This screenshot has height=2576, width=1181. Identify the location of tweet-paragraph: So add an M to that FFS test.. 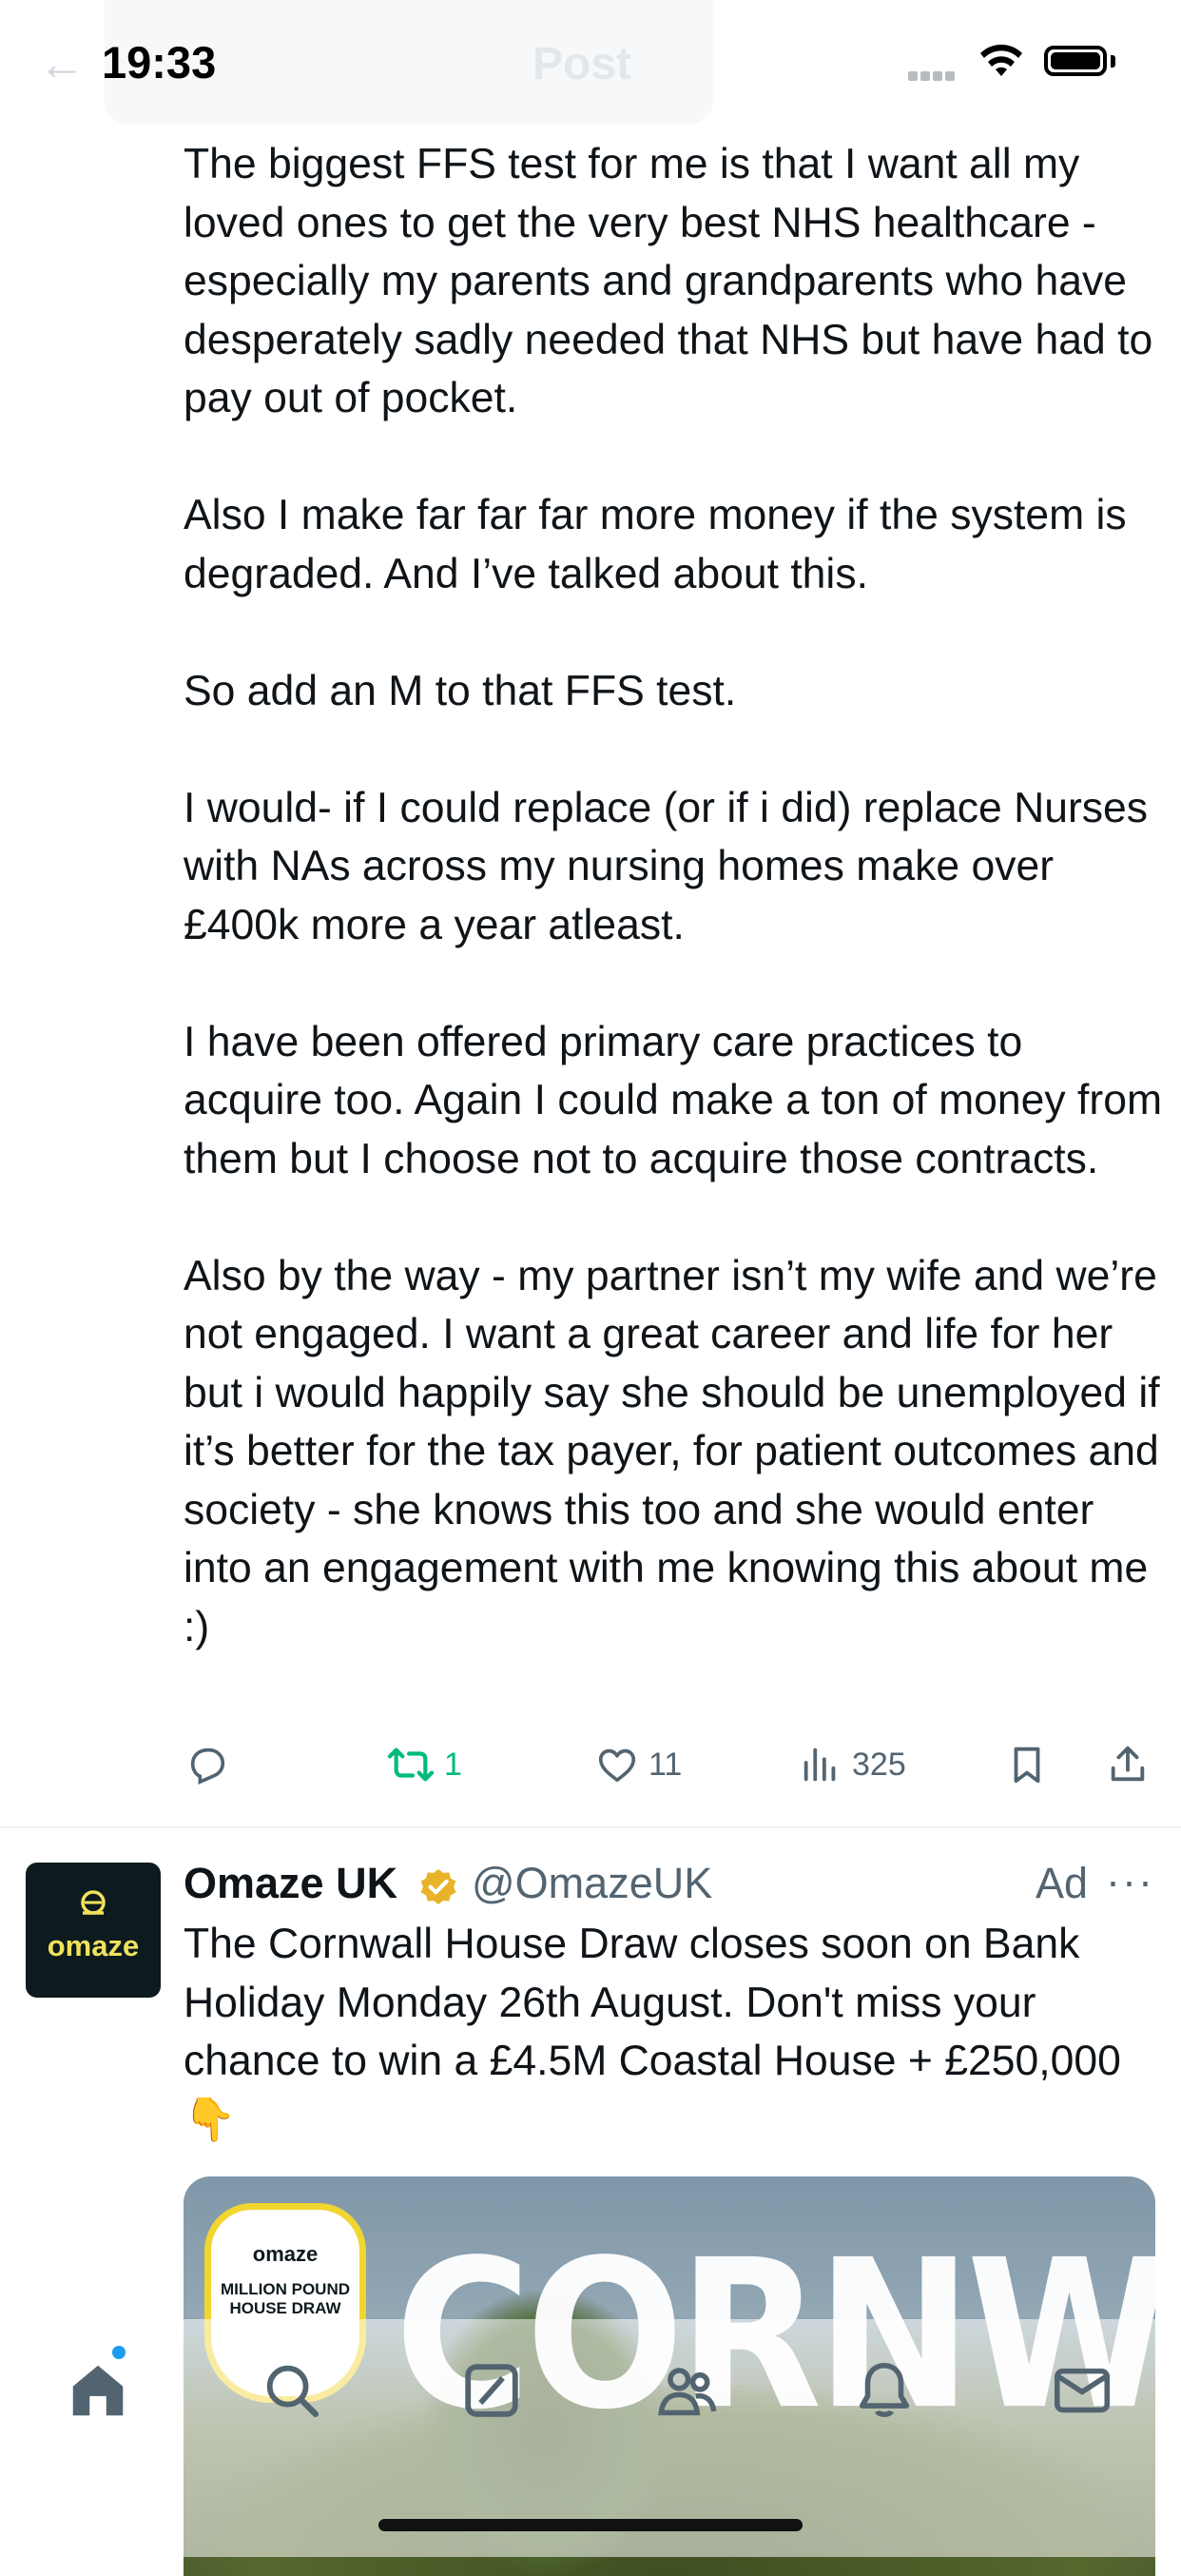
(460, 690).